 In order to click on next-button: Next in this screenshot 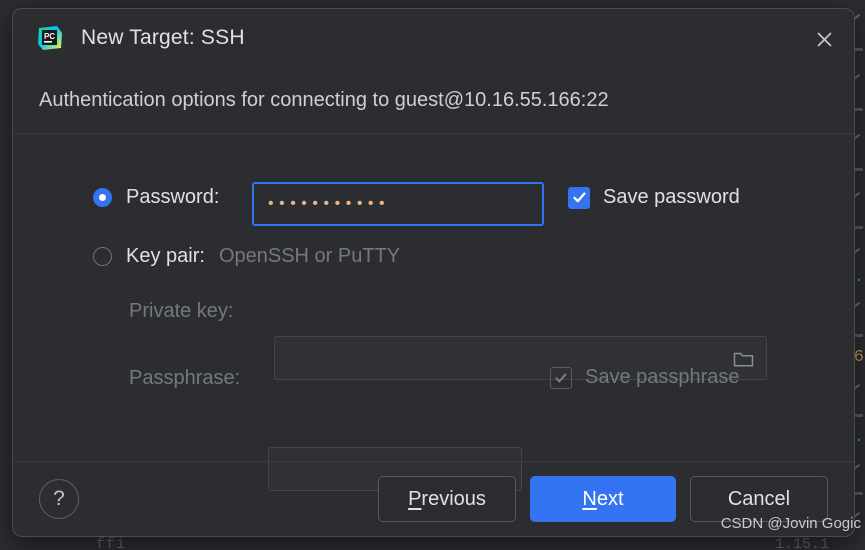, I will do `click(603, 499)`.